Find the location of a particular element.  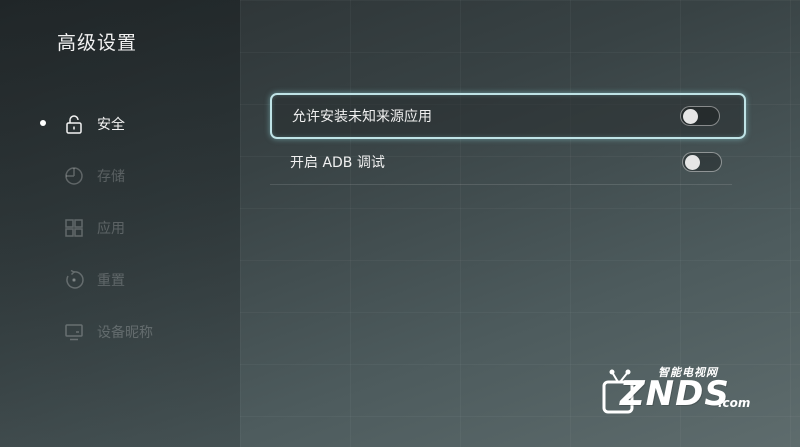

watermark-logo: 智能电视网 ZNDS .com is located at coordinates (683, 392).